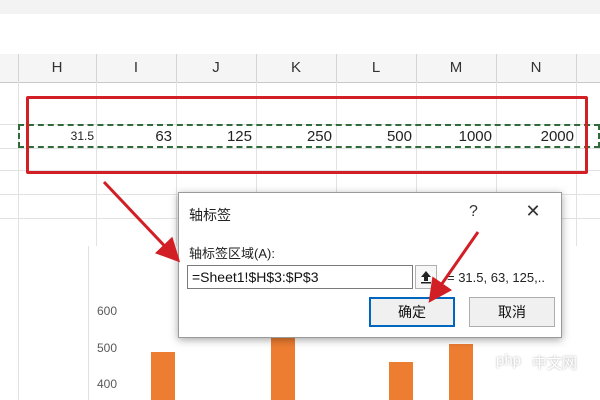  What do you see at coordinates (107, 311) in the screenshot?
I see `y-tick-label: 600` at bounding box center [107, 311].